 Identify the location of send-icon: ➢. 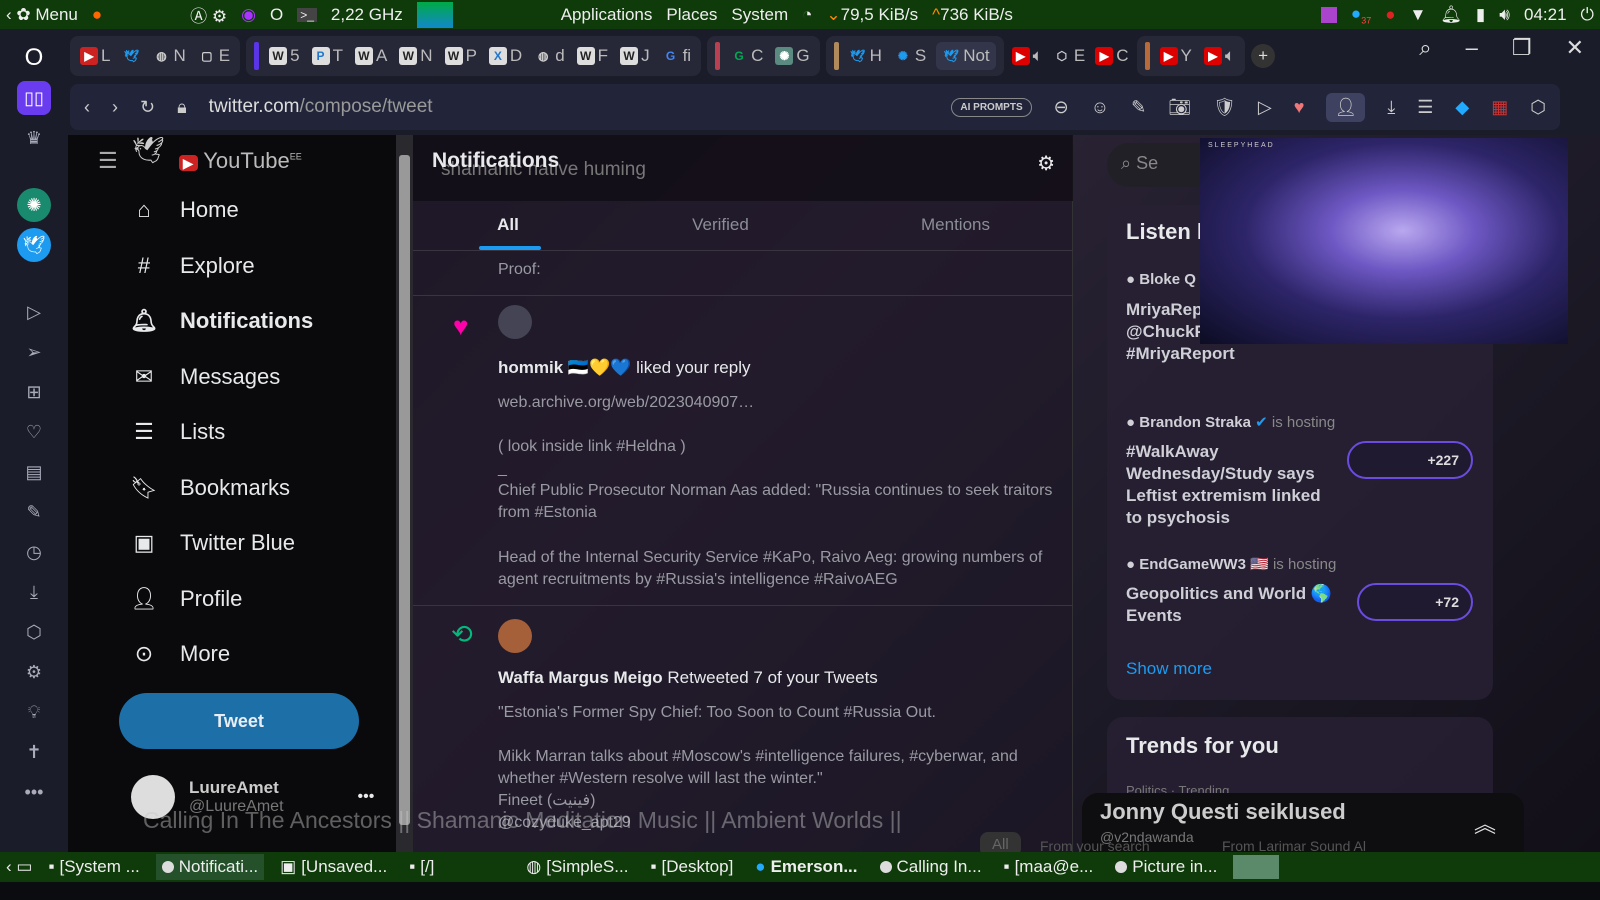
(34, 352).